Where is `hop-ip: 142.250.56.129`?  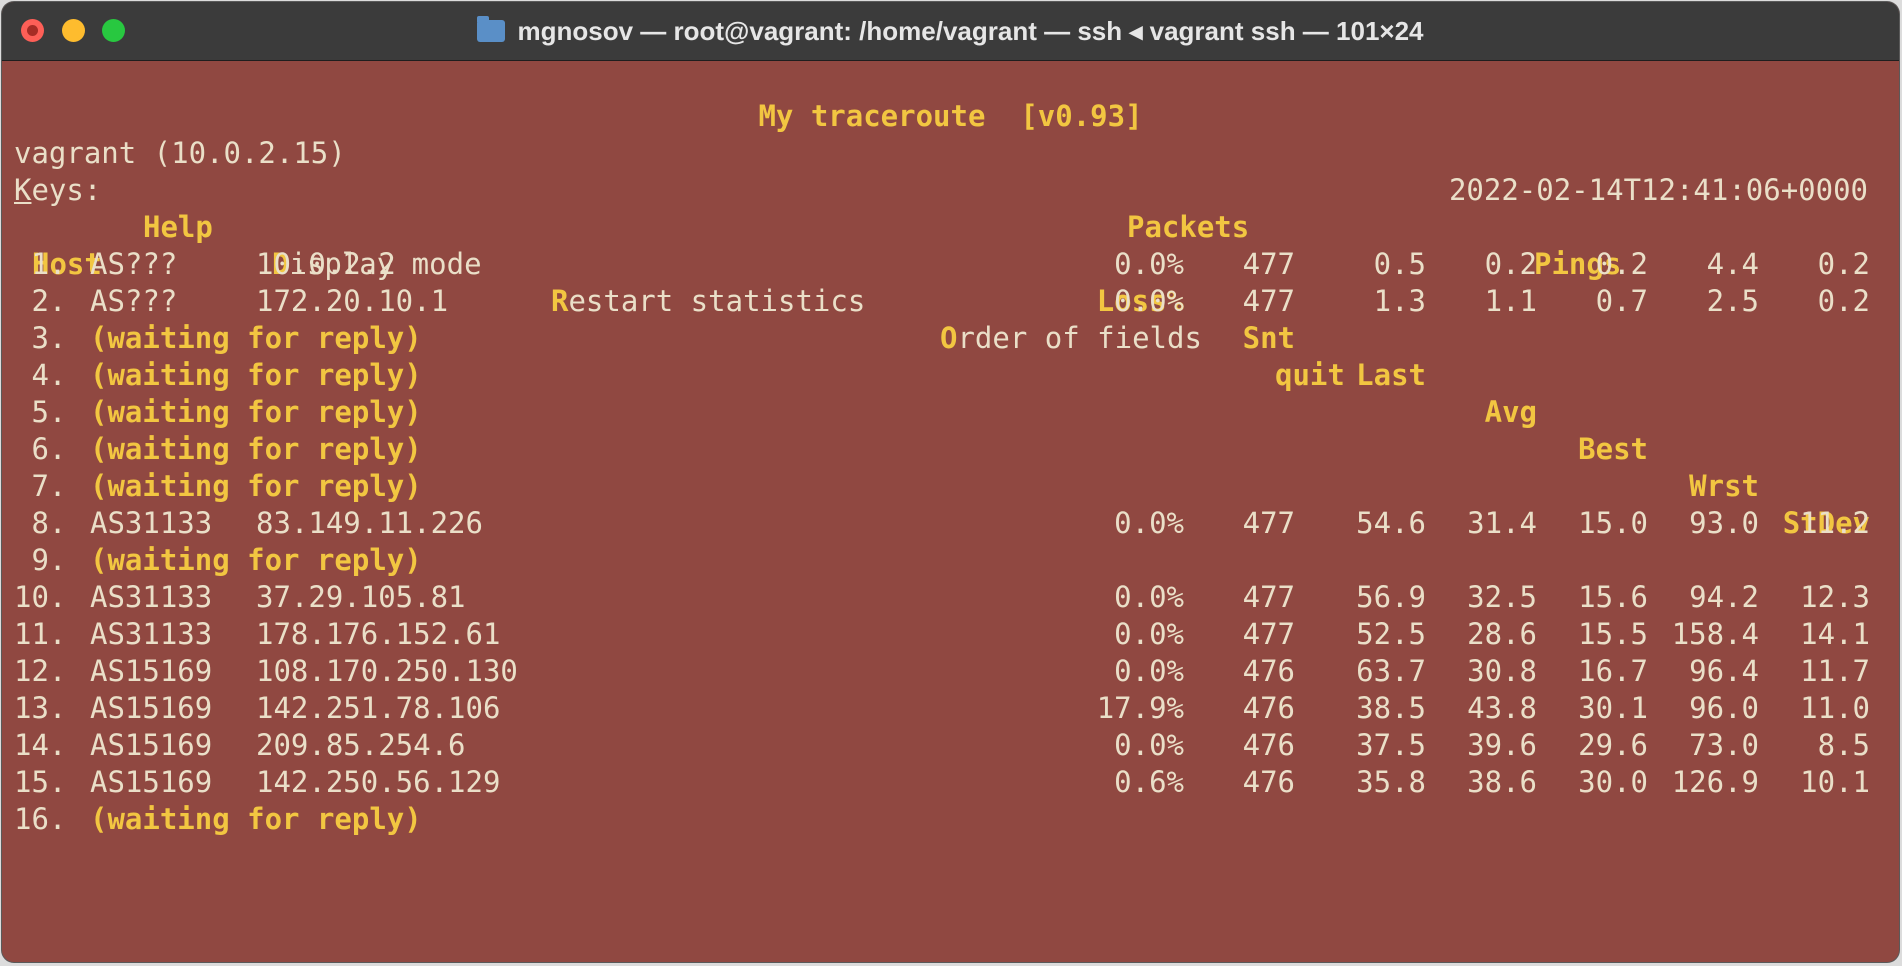 hop-ip: 142.250.56.129 is located at coordinates (378, 782).